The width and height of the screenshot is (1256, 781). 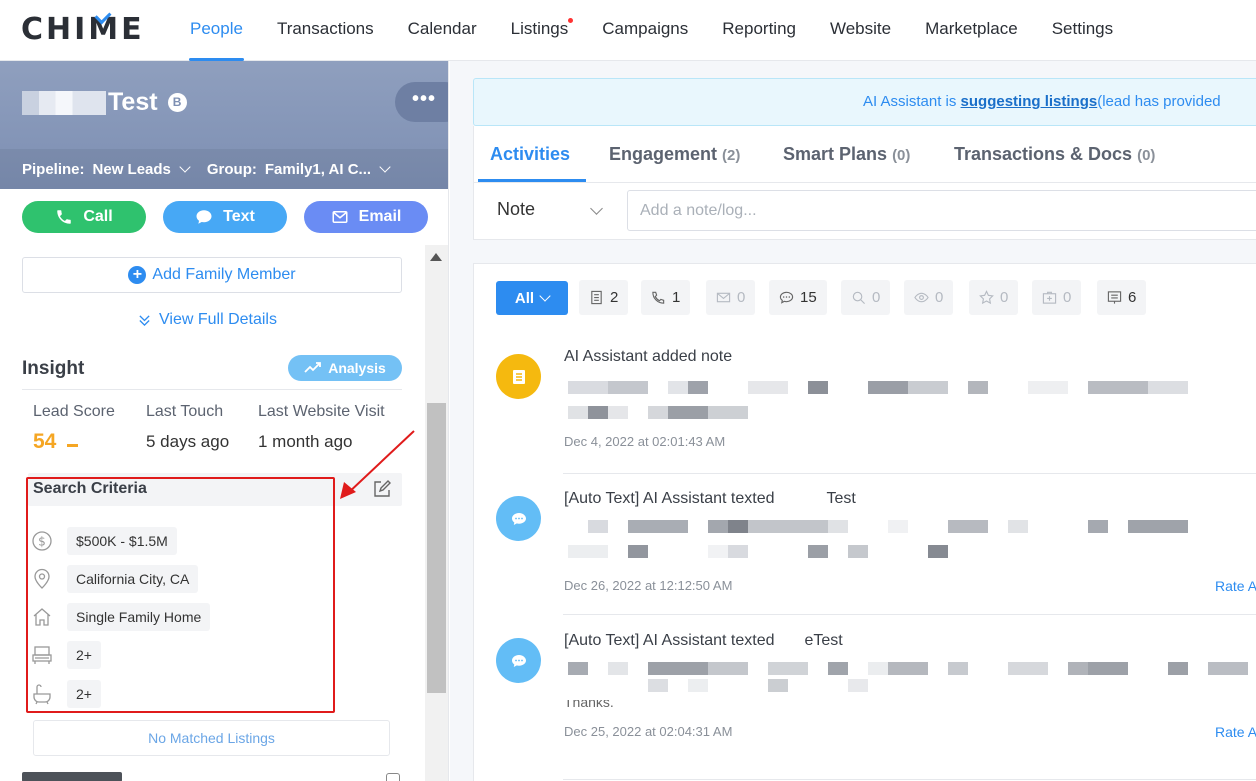 I want to click on cut-off-section-heading, so click(x=72, y=776).